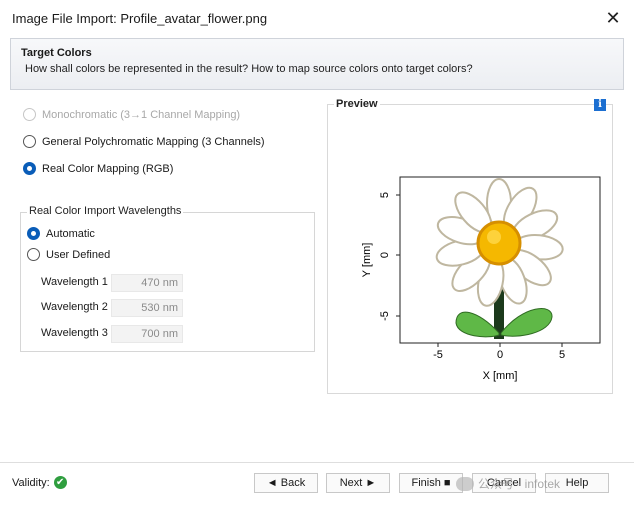 The image size is (634, 508). What do you see at coordinates (56, 53) in the screenshot?
I see `step-title: Target Colors` at bounding box center [56, 53].